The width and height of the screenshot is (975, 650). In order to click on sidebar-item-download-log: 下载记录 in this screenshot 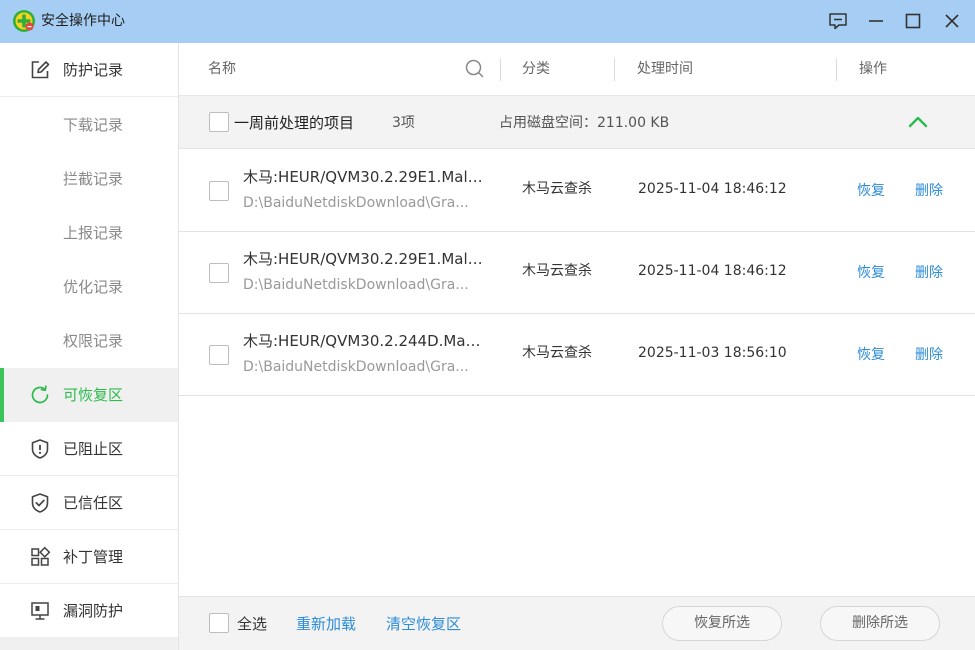, I will do `click(89, 125)`.